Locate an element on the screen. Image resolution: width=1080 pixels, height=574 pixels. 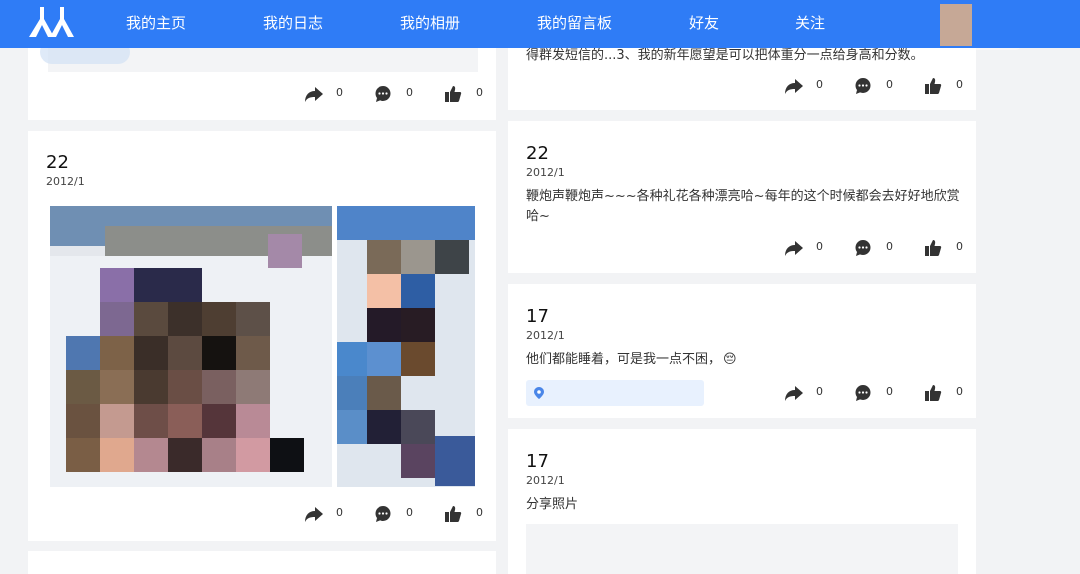
post-card: 得群发短信的...3、我的新年愿望是可以把体重分一点给身高和分数。 0 0 0 is located at coordinates (742, 77).